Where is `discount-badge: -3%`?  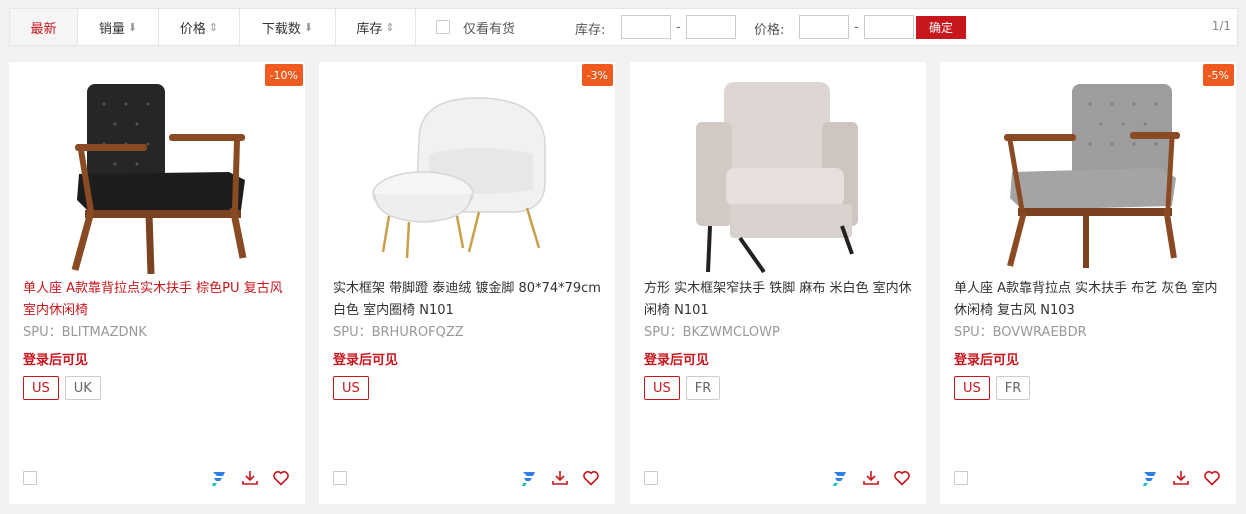
discount-badge: -3% is located at coordinates (597, 75).